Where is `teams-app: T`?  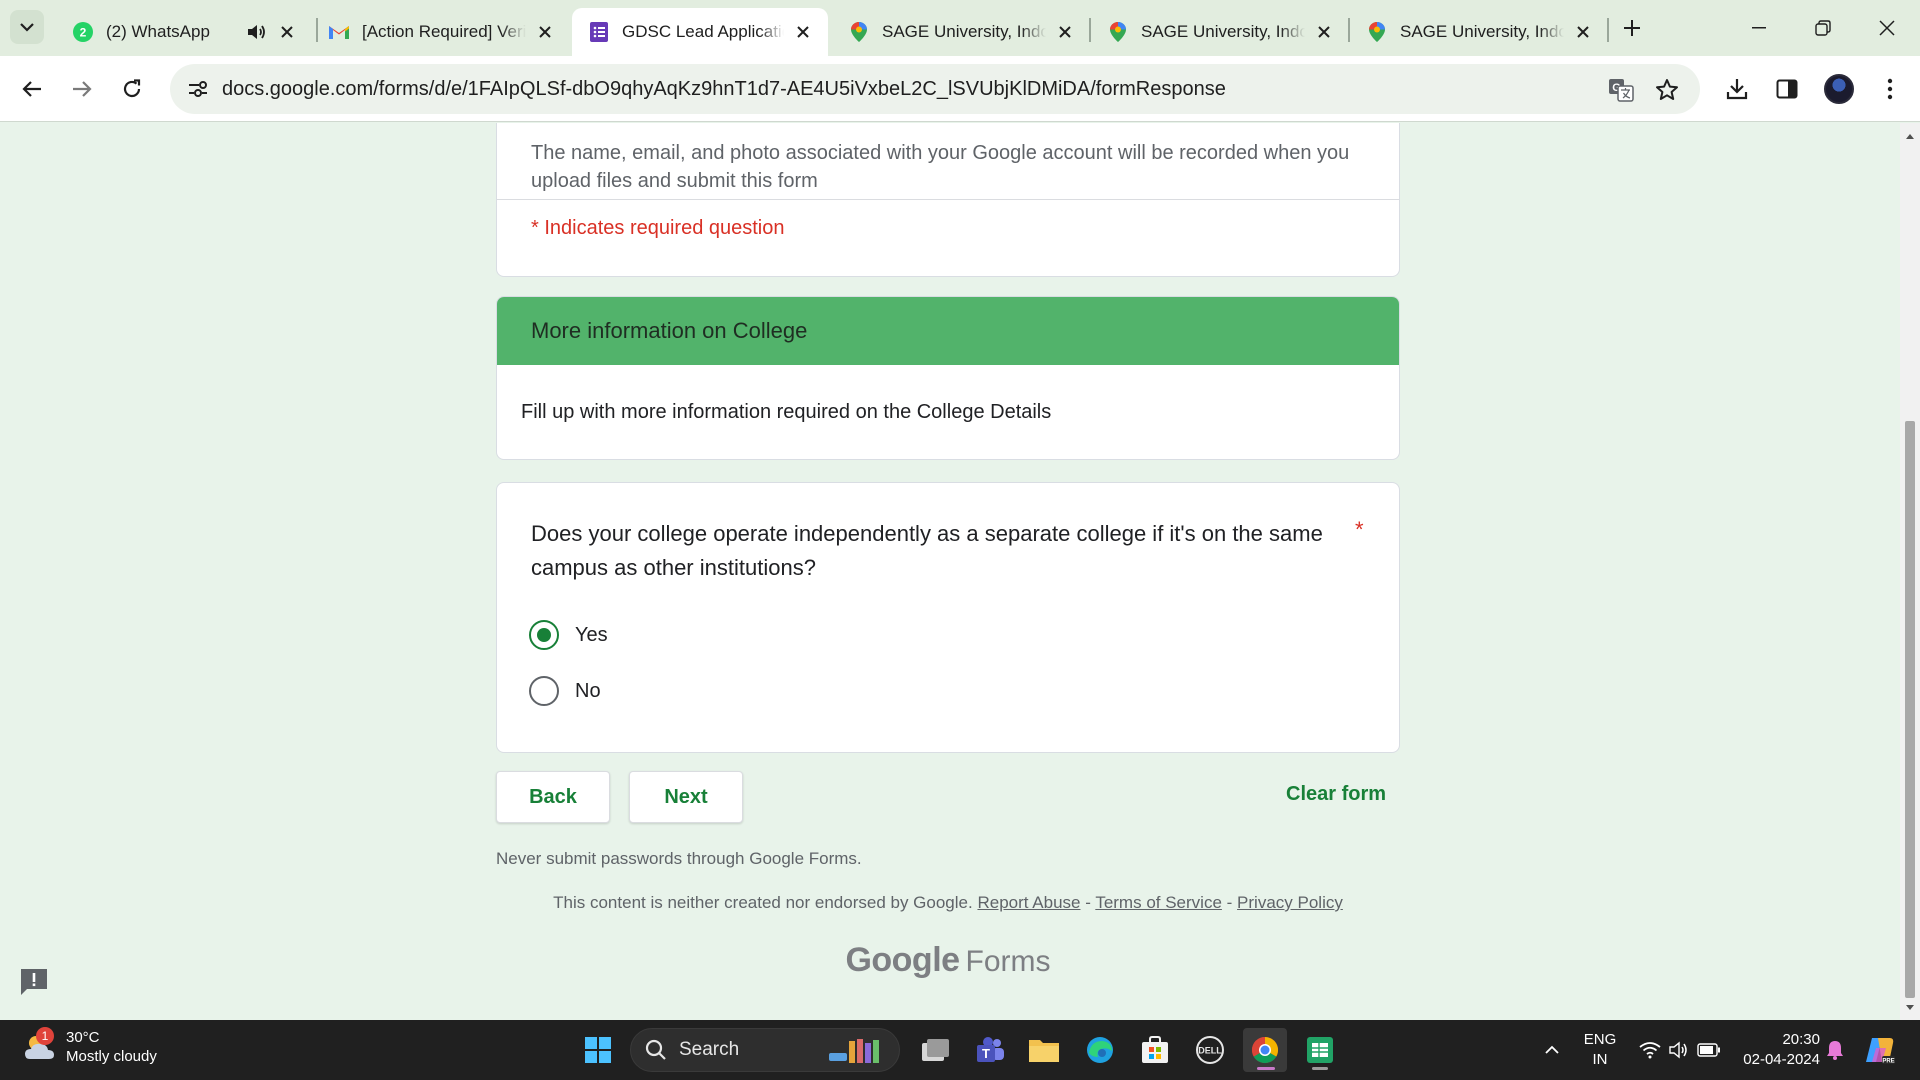
teams-app: T is located at coordinates (990, 1050).